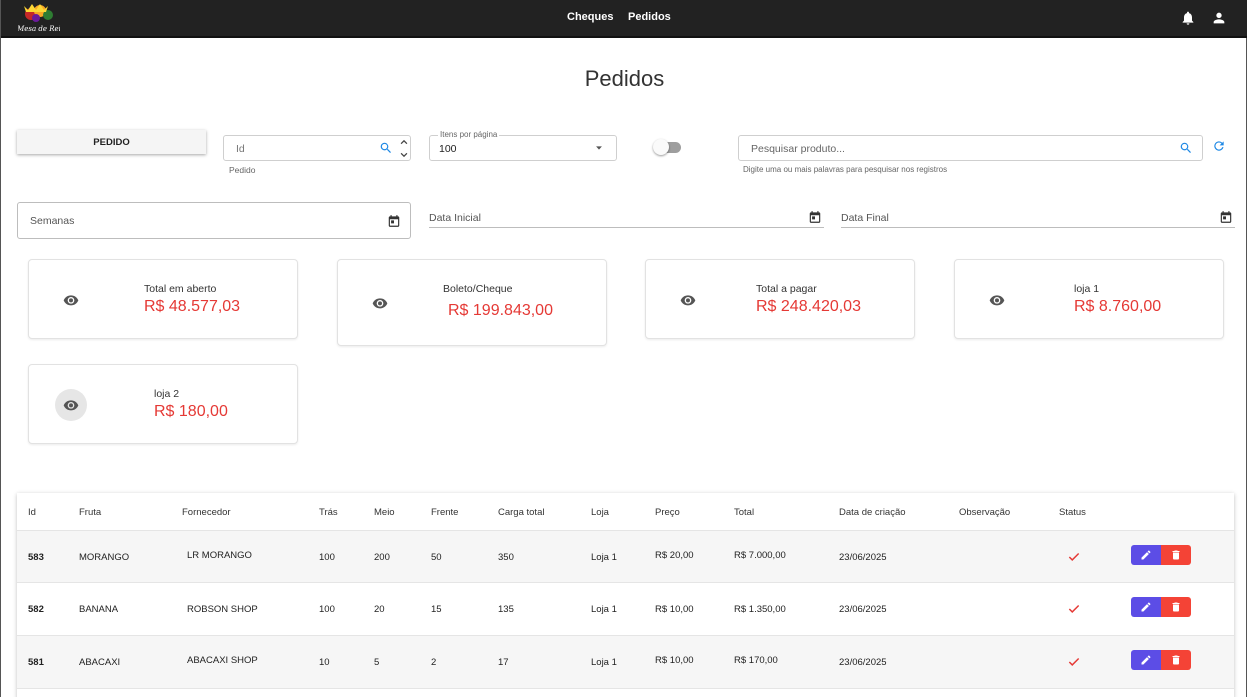  What do you see at coordinates (984, 512) in the screenshot?
I see `col-header-observacao: Observação` at bounding box center [984, 512].